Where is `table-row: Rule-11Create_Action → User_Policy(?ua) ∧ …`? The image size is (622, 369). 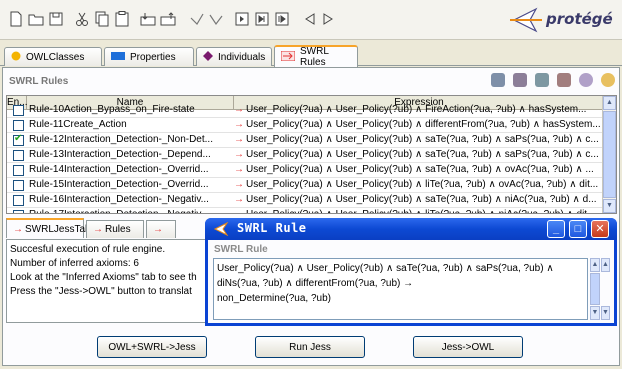
table-row: Rule-11Create_Action → User_Policy(?ua) ∧ … is located at coordinates (305, 125).